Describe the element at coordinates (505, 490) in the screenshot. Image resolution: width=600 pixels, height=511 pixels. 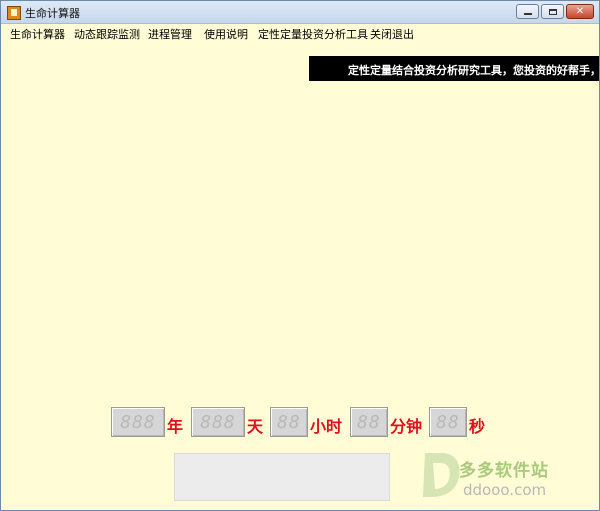
I see `watermark-en: ddooo.com` at that location.